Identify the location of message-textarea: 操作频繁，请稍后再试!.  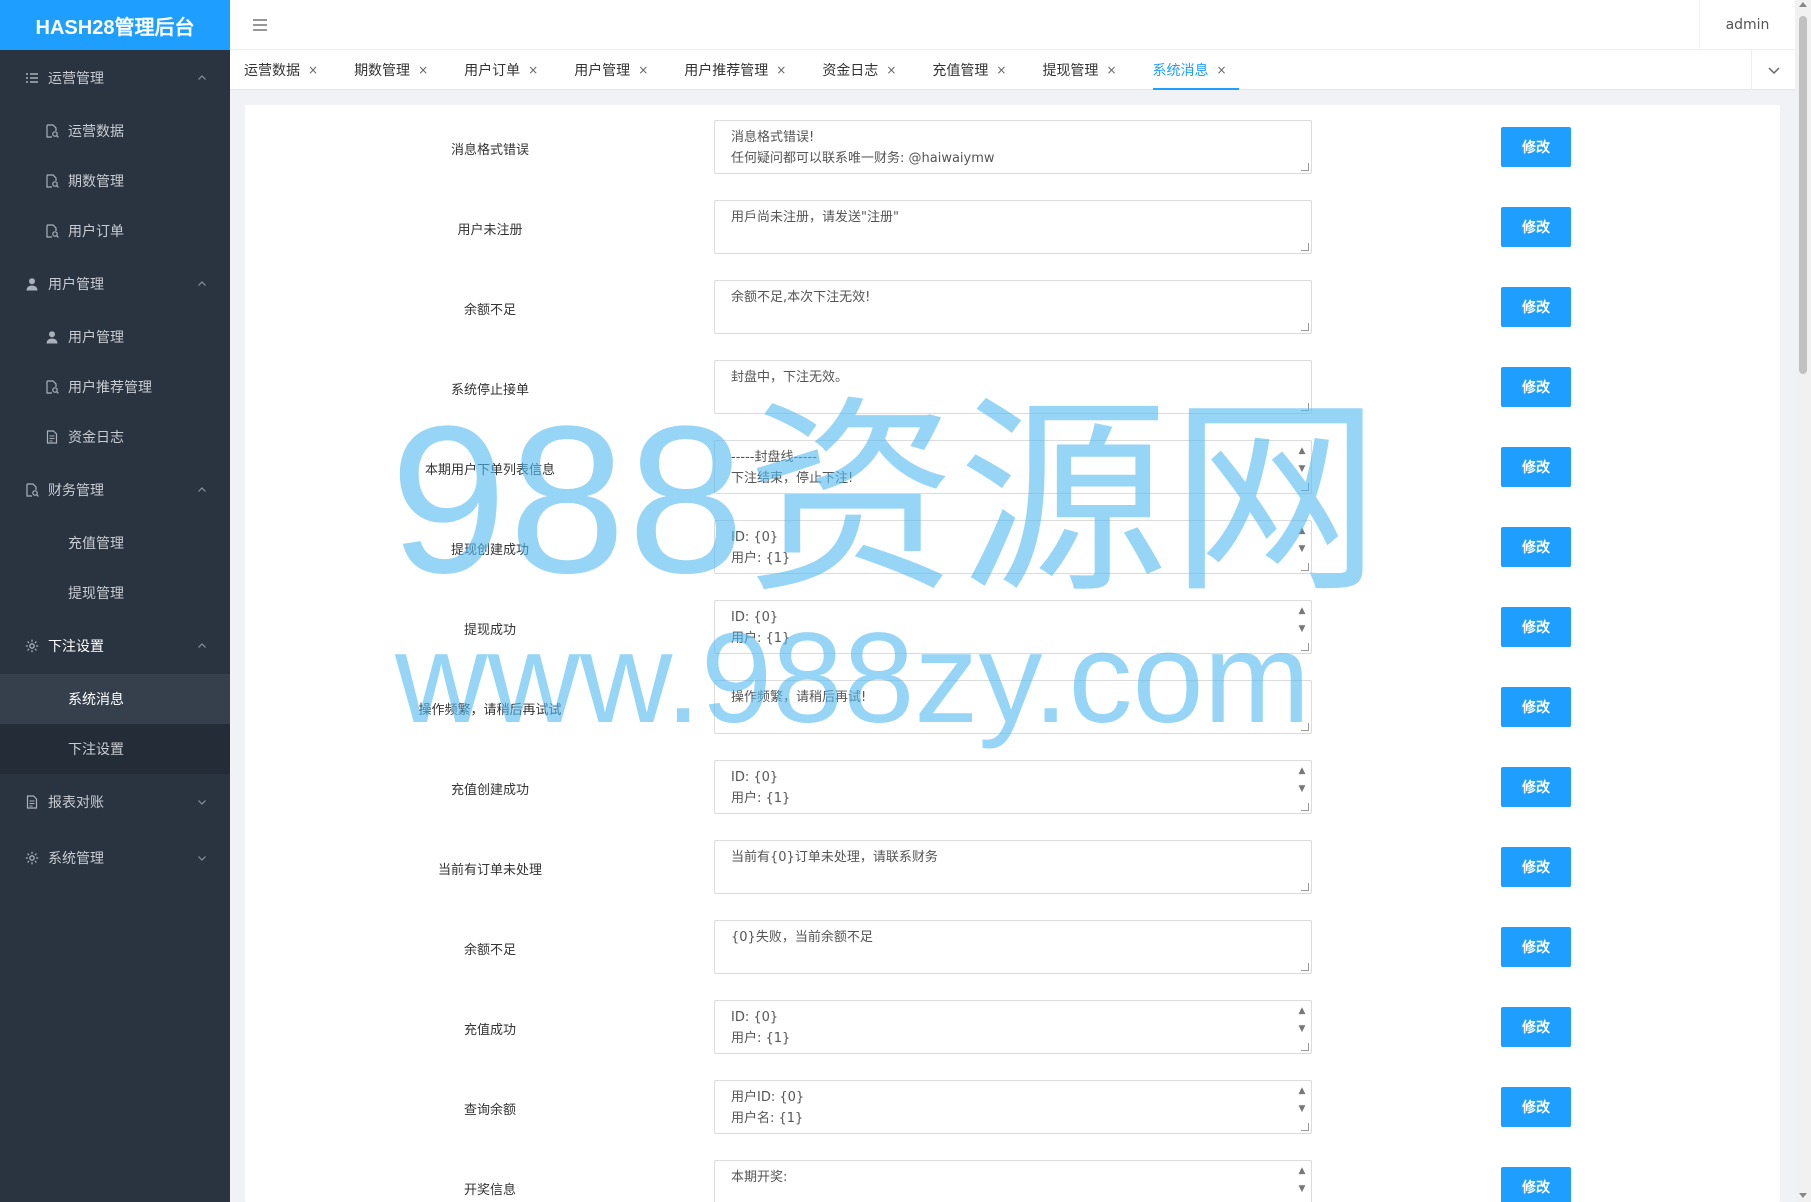
(1013, 707).